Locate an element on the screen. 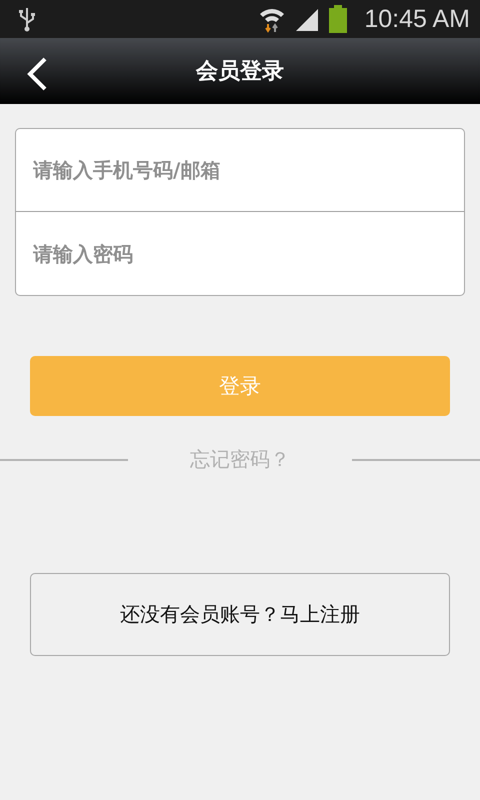 This screenshot has height=800, width=480. clock-time: 10:45 AM is located at coordinates (417, 19).